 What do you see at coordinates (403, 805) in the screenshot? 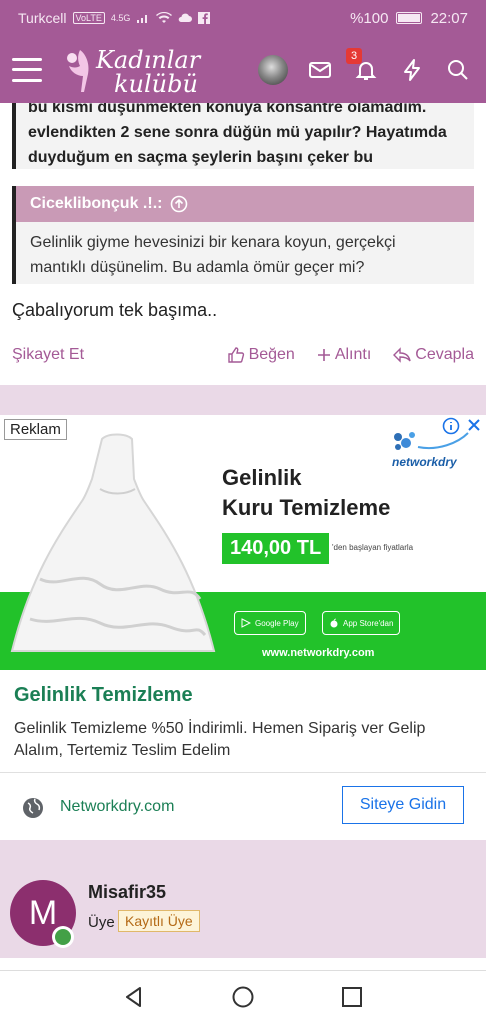
I see `visit-site-button: Siteye Gidin` at bounding box center [403, 805].